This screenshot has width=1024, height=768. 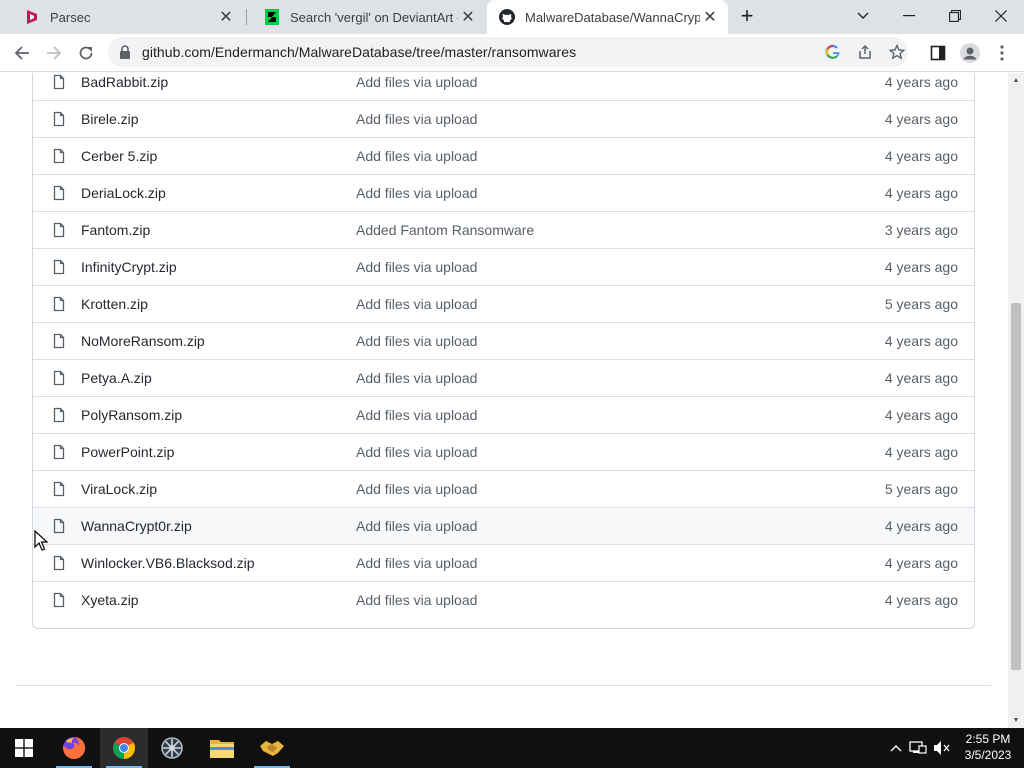 I want to click on forward-icon, so click(x=54, y=53).